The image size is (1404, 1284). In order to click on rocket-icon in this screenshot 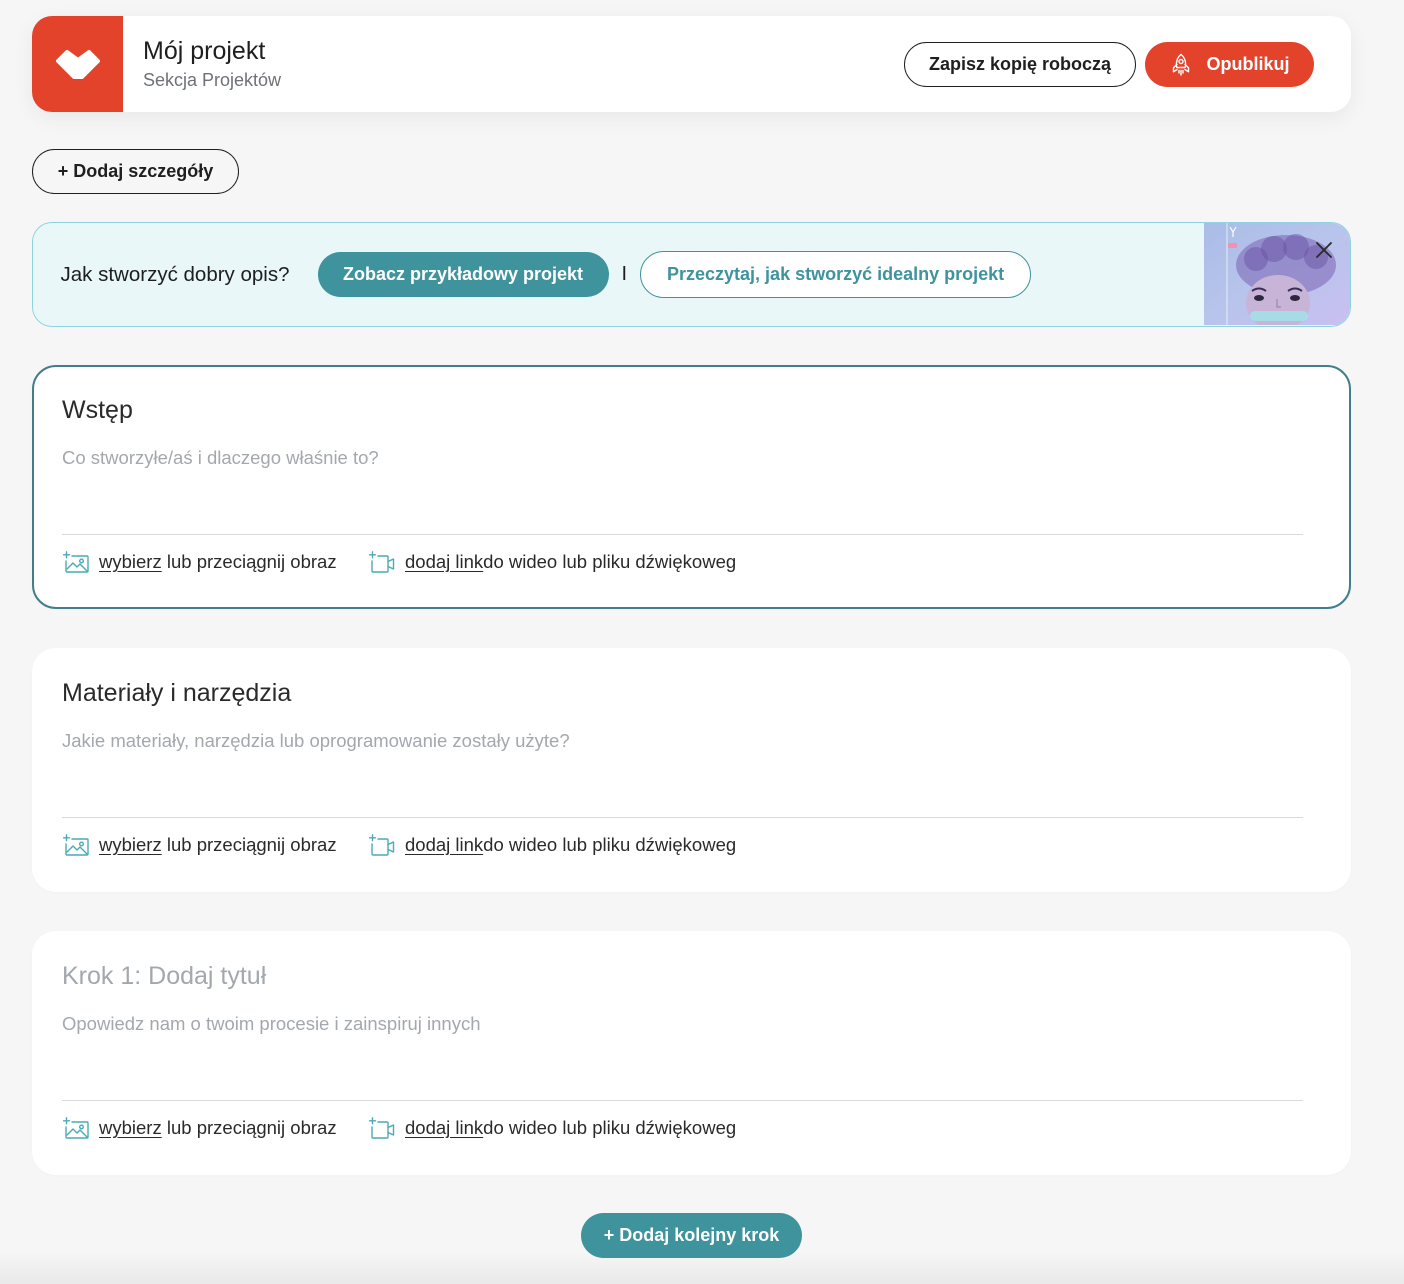, I will do `click(1181, 65)`.